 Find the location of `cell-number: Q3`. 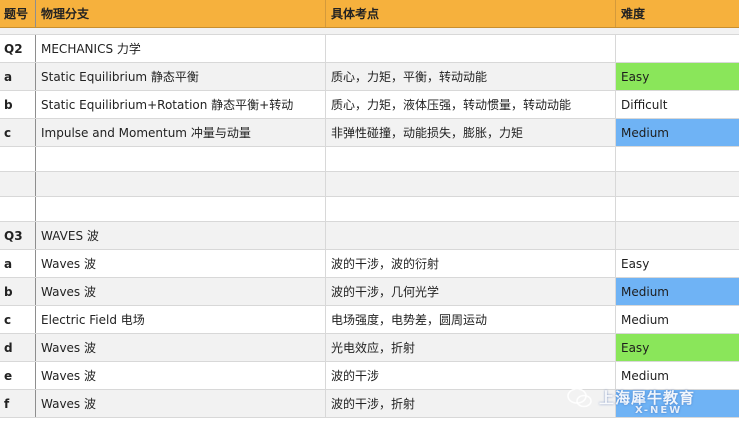

cell-number: Q3 is located at coordinates (18, 235).